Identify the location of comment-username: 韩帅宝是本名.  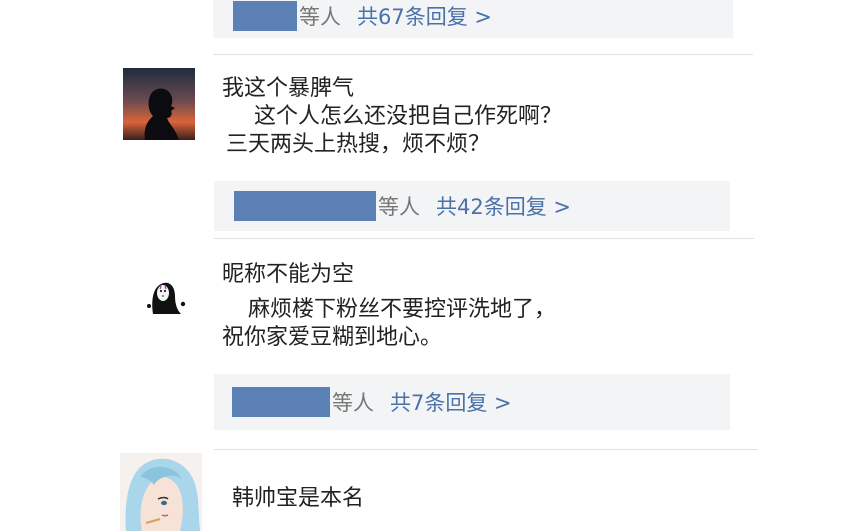
(298, 496).